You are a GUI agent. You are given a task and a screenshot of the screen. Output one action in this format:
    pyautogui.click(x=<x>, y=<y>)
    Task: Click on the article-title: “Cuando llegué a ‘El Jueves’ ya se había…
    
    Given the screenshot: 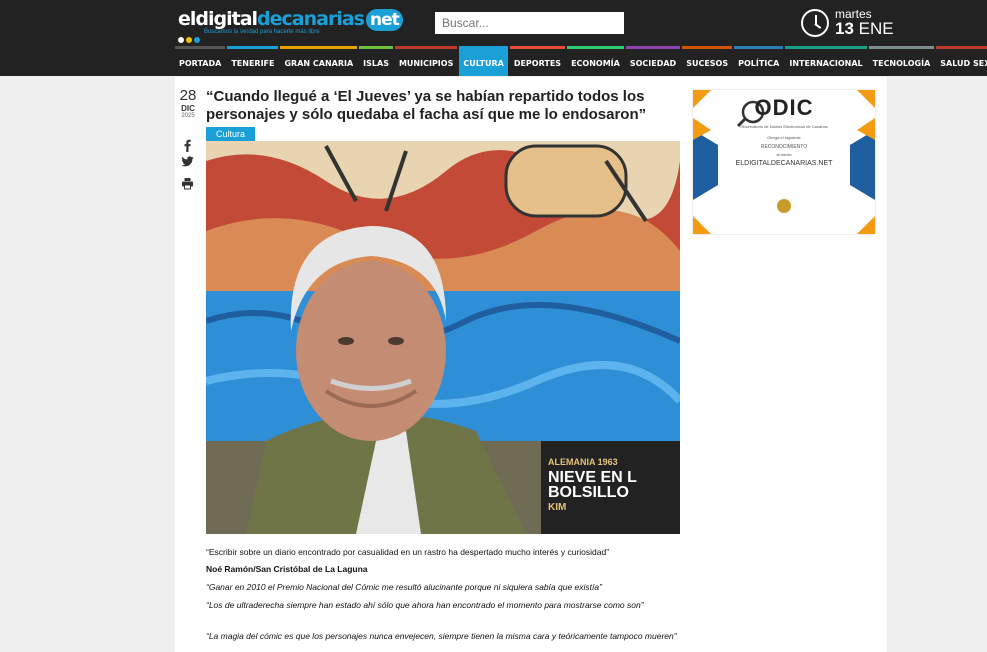 What is the action you would take?
    pyautogui.click(x=445, y=106)
    